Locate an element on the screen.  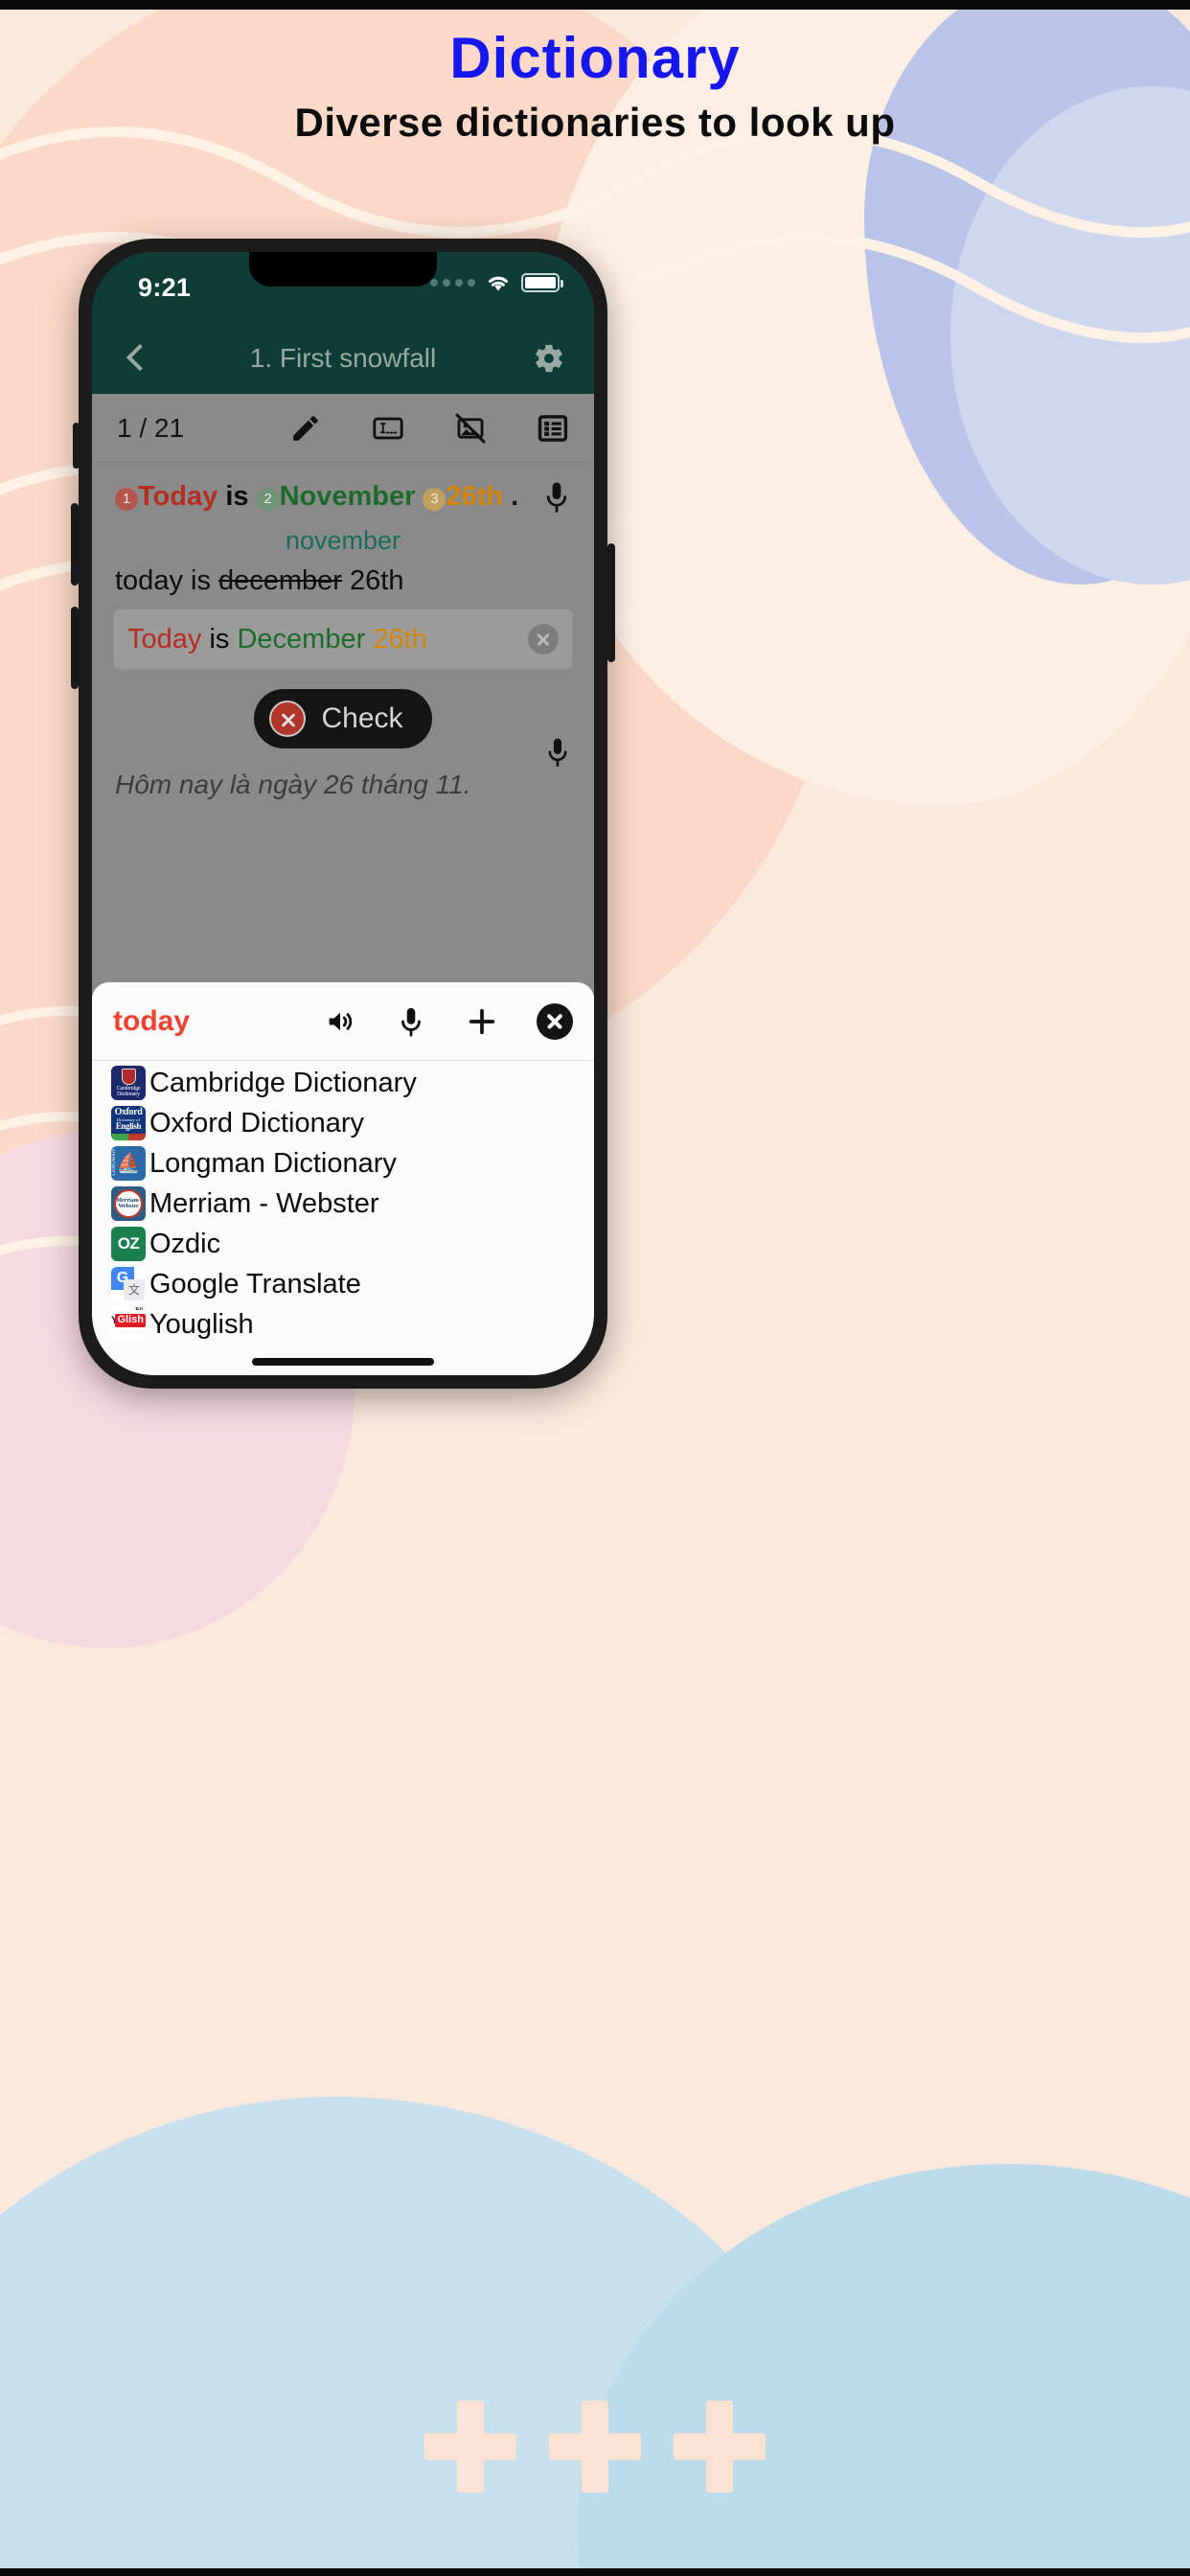
app-bar: 1. First snowfall is located at coordinates (343, 358).